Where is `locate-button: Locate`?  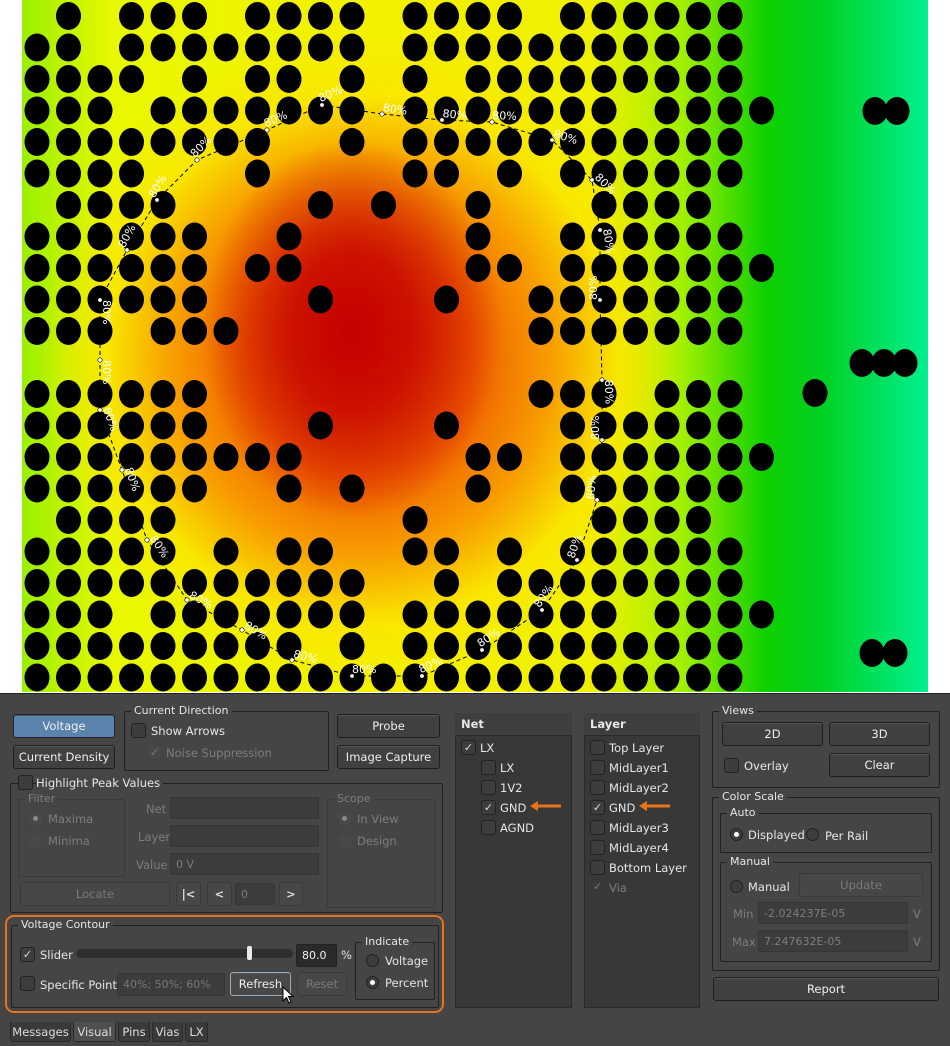
locate-button: Locate is located at coordinates (95, 894).